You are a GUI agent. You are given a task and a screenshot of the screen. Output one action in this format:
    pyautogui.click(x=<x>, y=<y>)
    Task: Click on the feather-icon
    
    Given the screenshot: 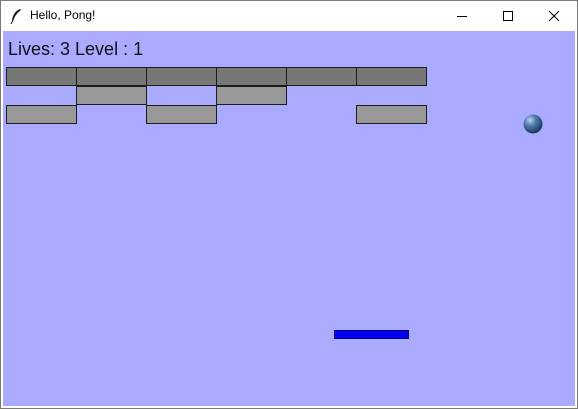 What is the action you would take?
    pyautogui.click(x=15, y=16)
    